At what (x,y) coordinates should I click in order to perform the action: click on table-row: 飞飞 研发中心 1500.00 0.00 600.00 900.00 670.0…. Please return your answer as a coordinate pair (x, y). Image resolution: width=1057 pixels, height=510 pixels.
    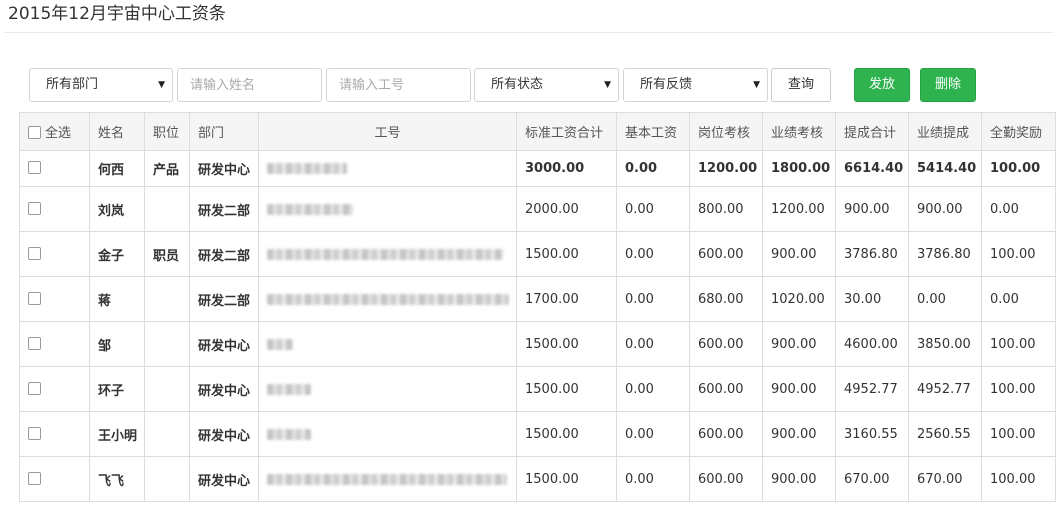
    Looking at the image, I should click on (537, 479).